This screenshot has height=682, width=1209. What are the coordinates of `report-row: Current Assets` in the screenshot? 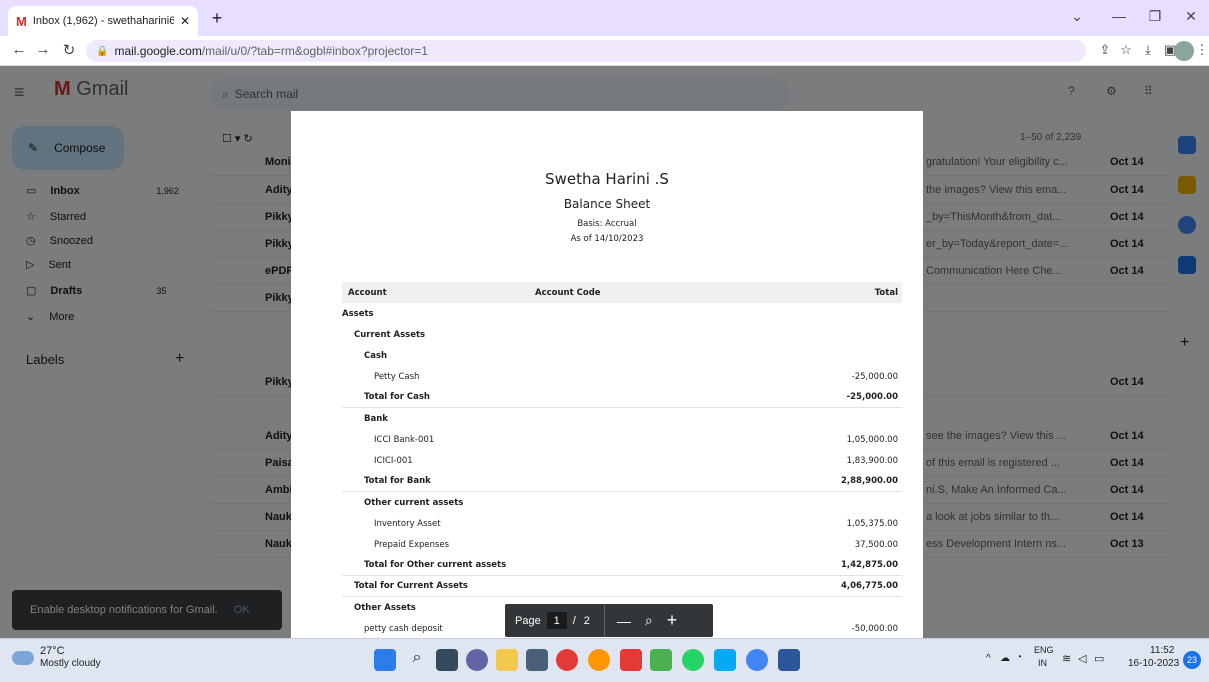 It's located at (622, 334).